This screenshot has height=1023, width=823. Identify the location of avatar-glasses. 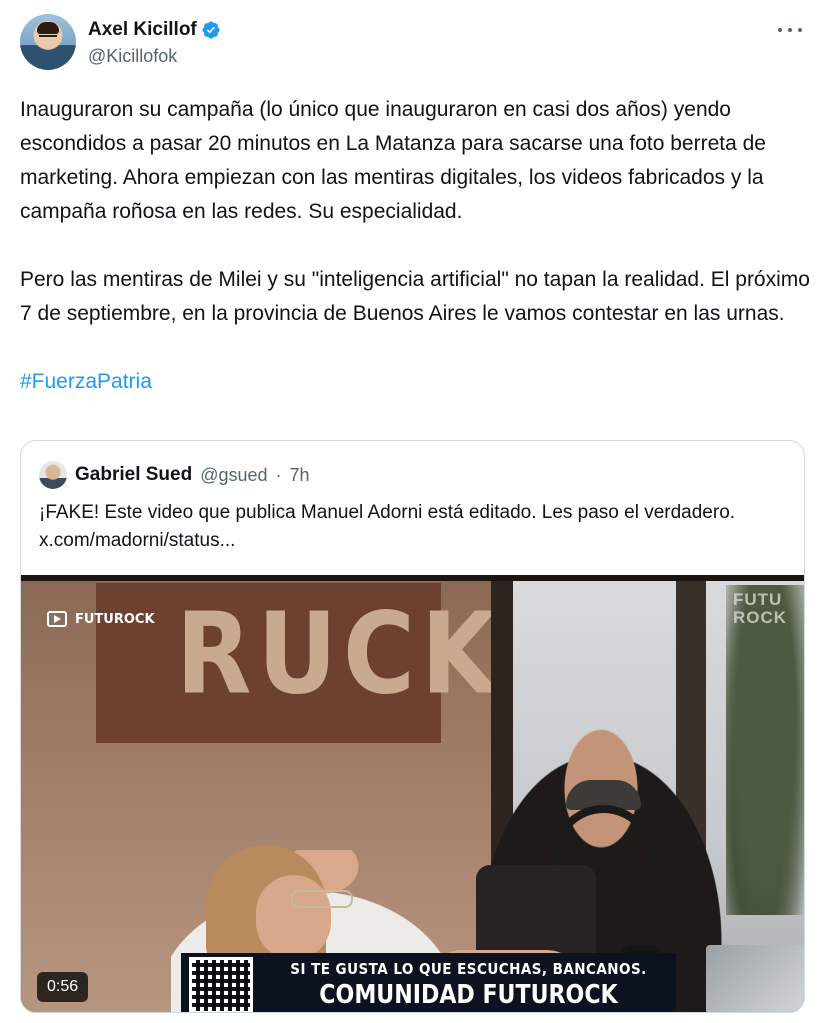
(48, 37).